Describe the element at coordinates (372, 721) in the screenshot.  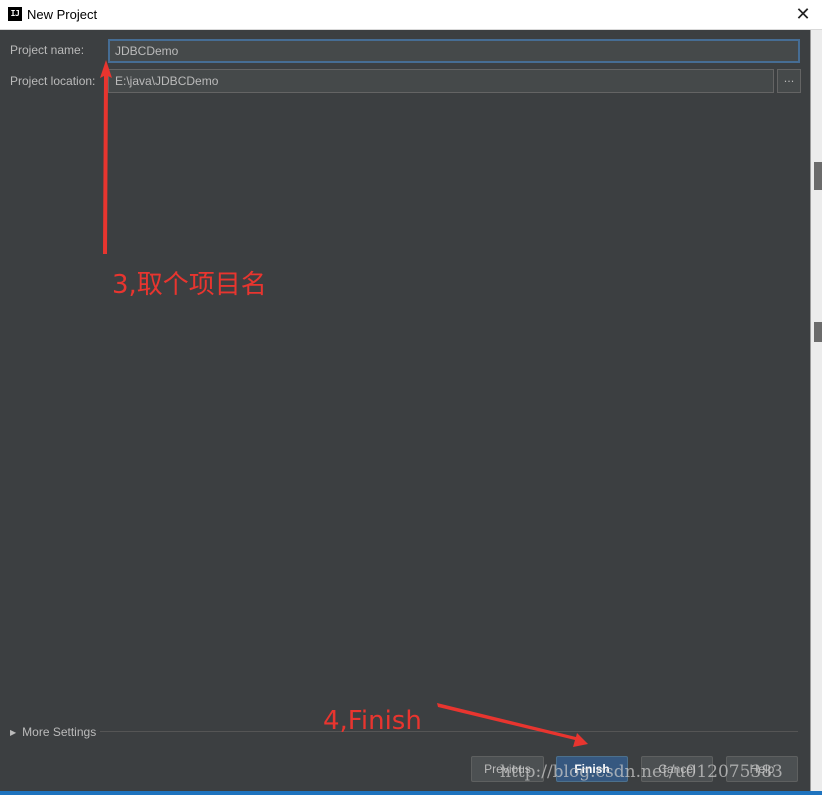
I see `annotation-step4: 4,Finish` at that location.